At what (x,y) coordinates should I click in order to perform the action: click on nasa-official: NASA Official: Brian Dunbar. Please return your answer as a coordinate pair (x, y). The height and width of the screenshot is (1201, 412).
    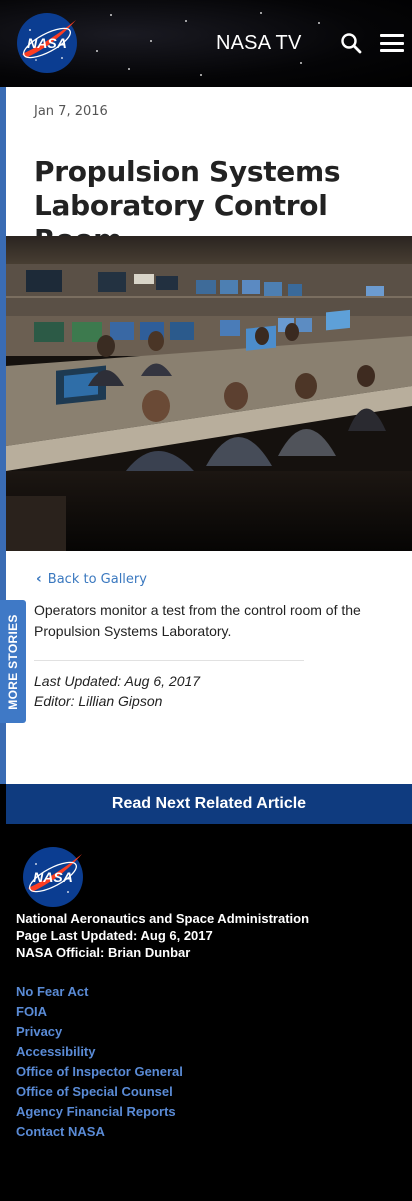
    Looking at the image, I should click on (103, 952).